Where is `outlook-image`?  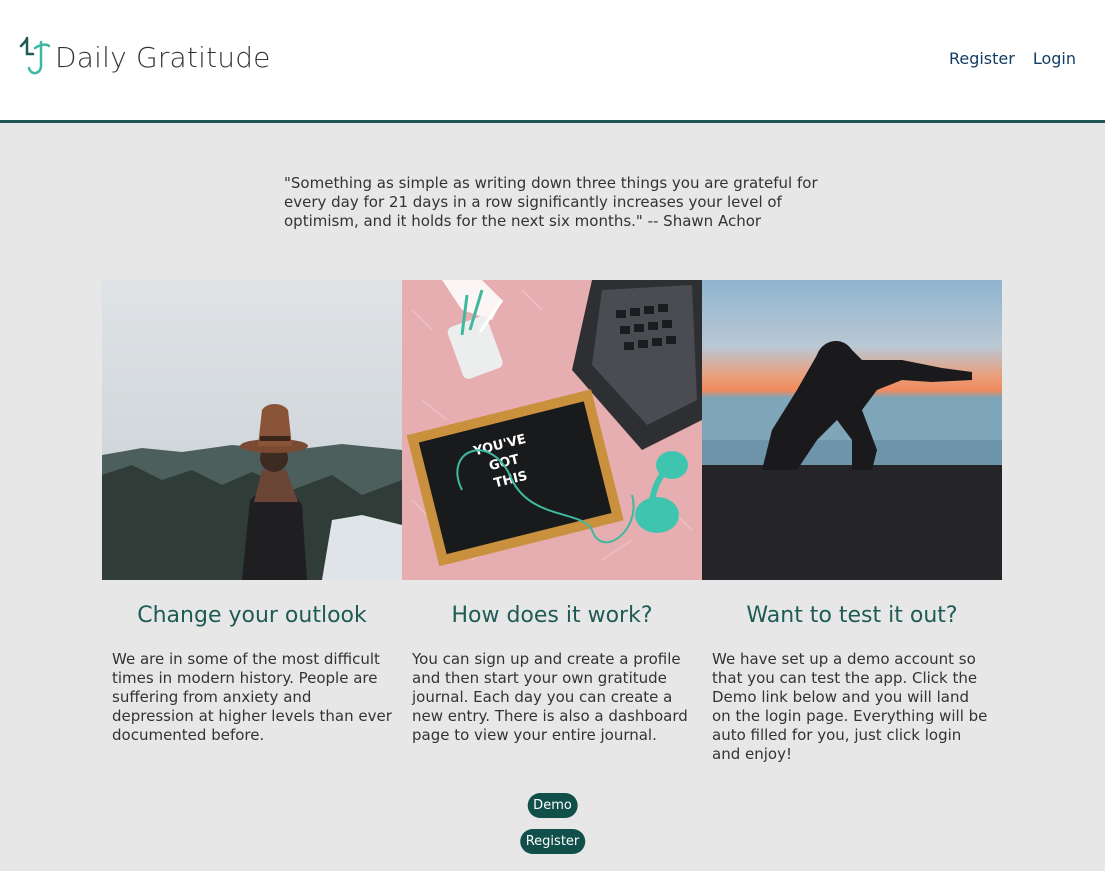
outlook-image is located at coordinates (252, 430).